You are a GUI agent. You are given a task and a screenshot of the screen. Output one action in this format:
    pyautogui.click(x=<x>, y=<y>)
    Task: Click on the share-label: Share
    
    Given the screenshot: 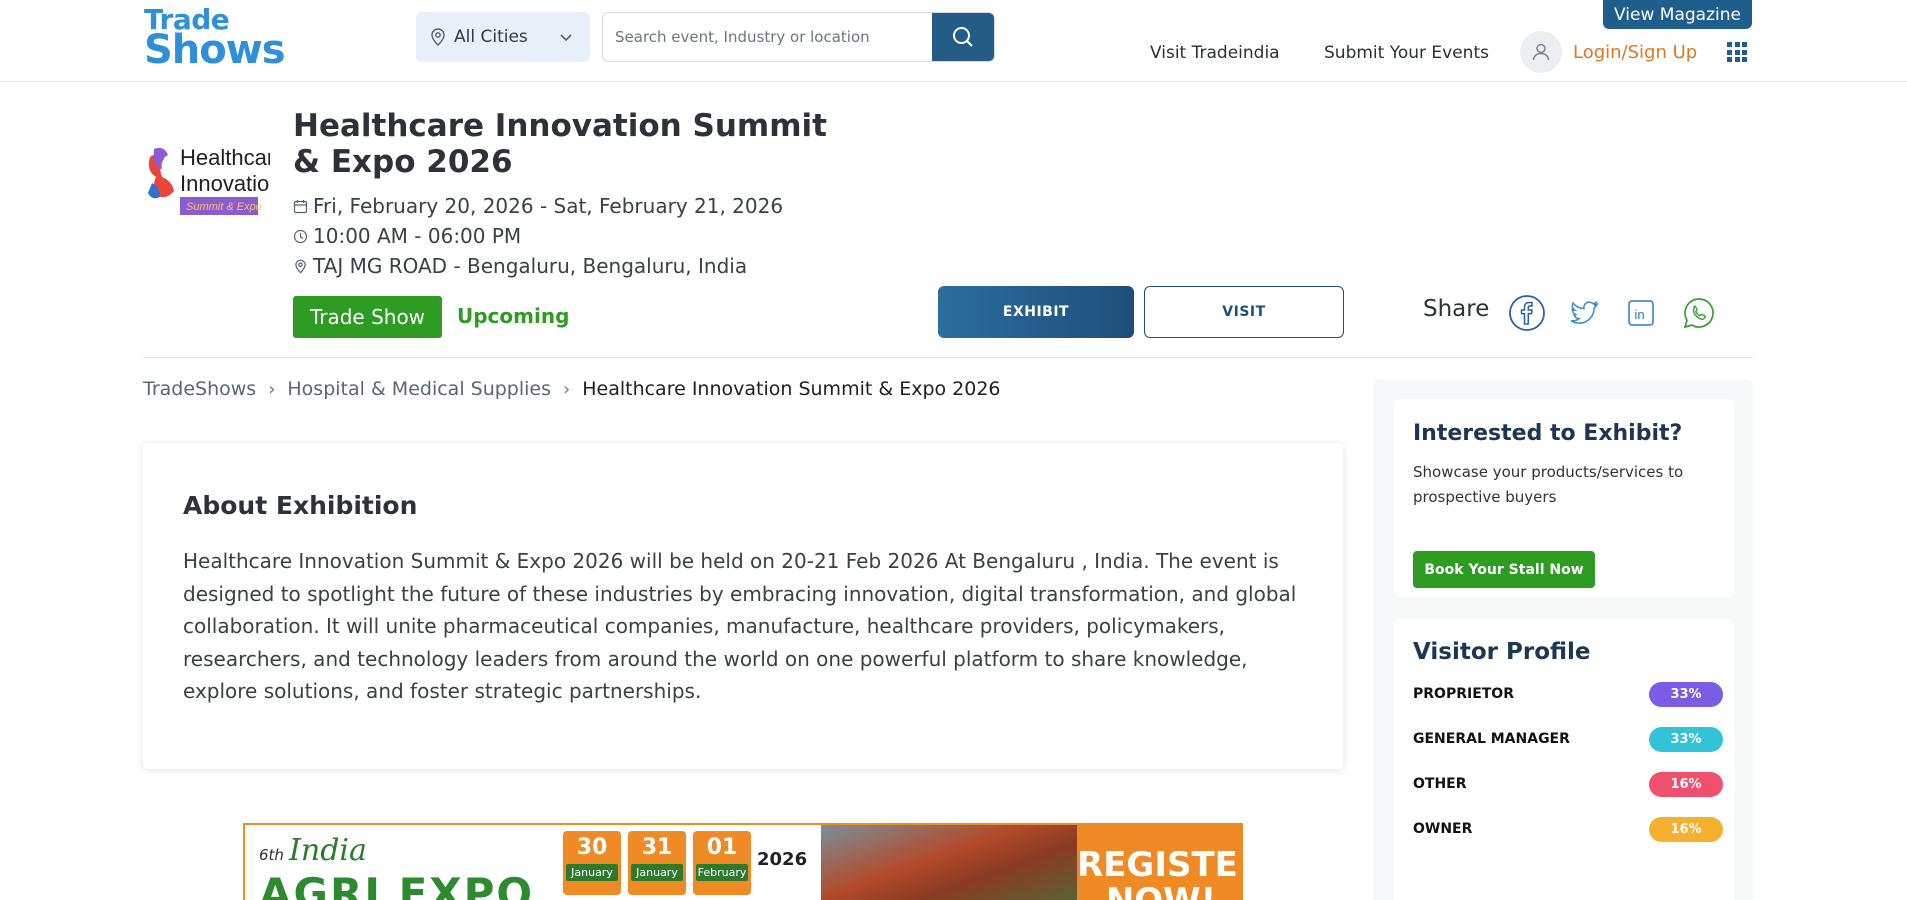 What is the action you would take?
    pyautogui.click(x=1456, y=309)
    